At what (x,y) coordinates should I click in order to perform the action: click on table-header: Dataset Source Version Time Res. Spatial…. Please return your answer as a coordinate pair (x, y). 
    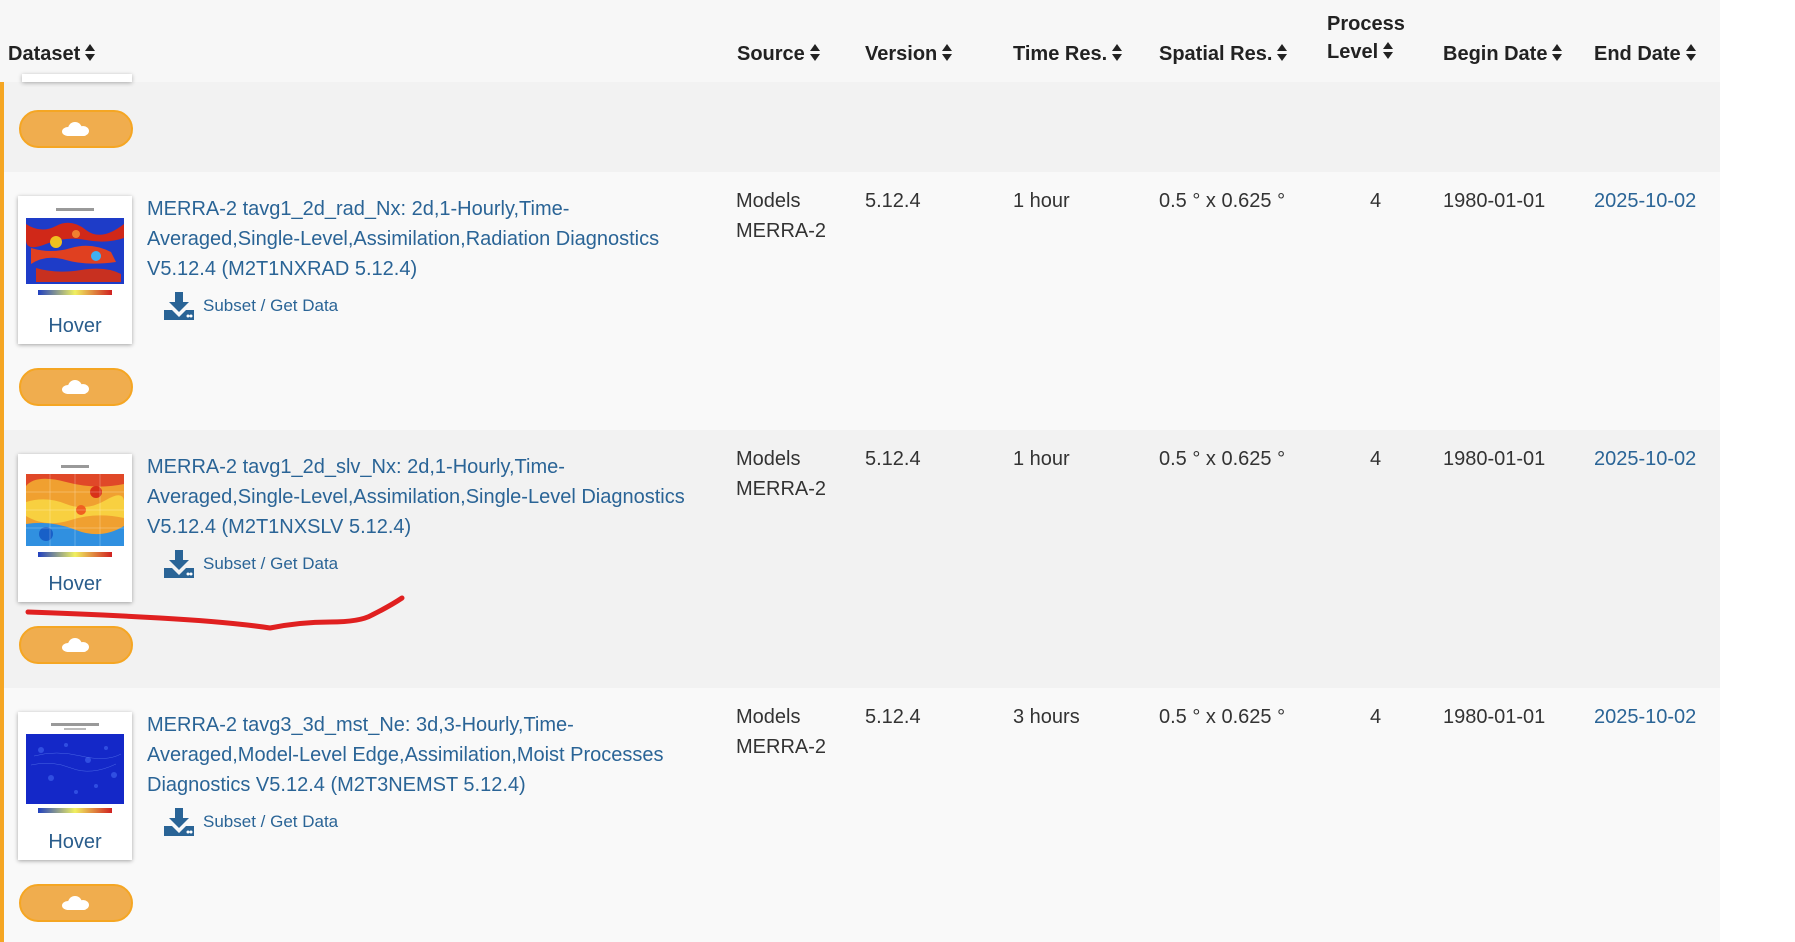
    Looking at the image, I should click on (860, 41).